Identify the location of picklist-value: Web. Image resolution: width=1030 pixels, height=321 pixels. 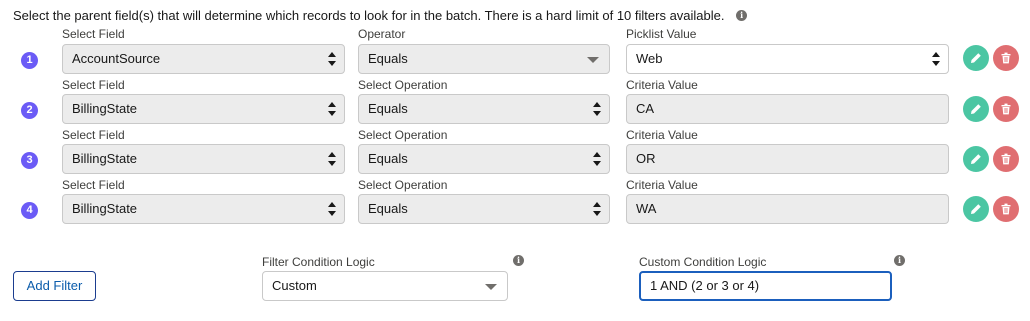
(649, 58).